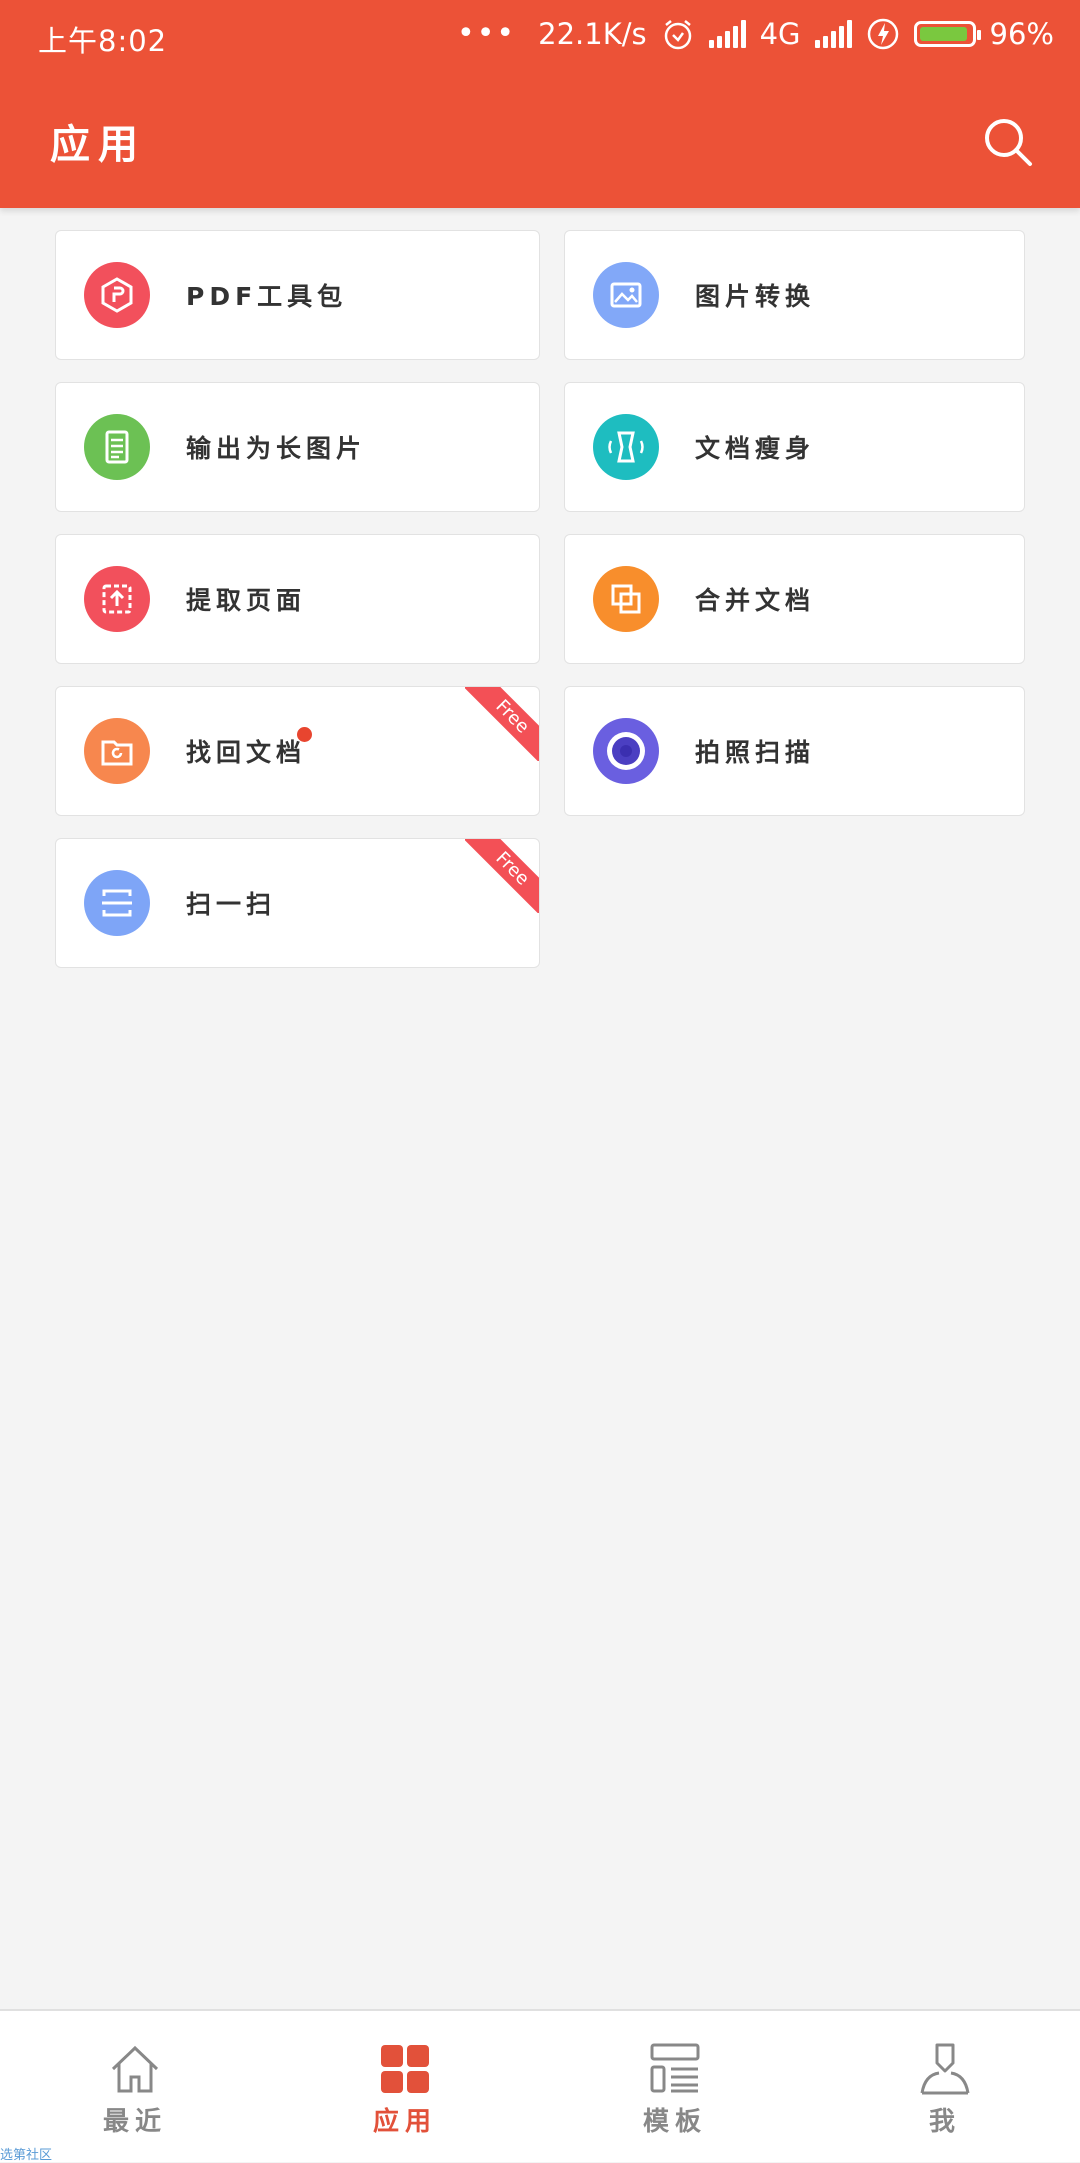 The image size is (1080, 2163). What do you see at coordinates (674, 2122) in the screenshot?
I see `tab-label: 模板` at bounding box center [674, 2122].